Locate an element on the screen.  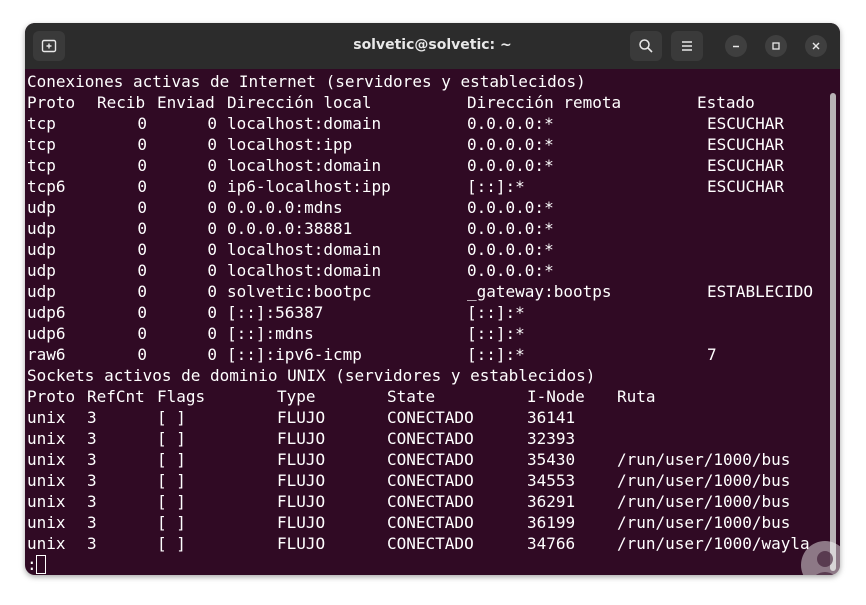
col-state: Estado is located at coordinates (726, 102).